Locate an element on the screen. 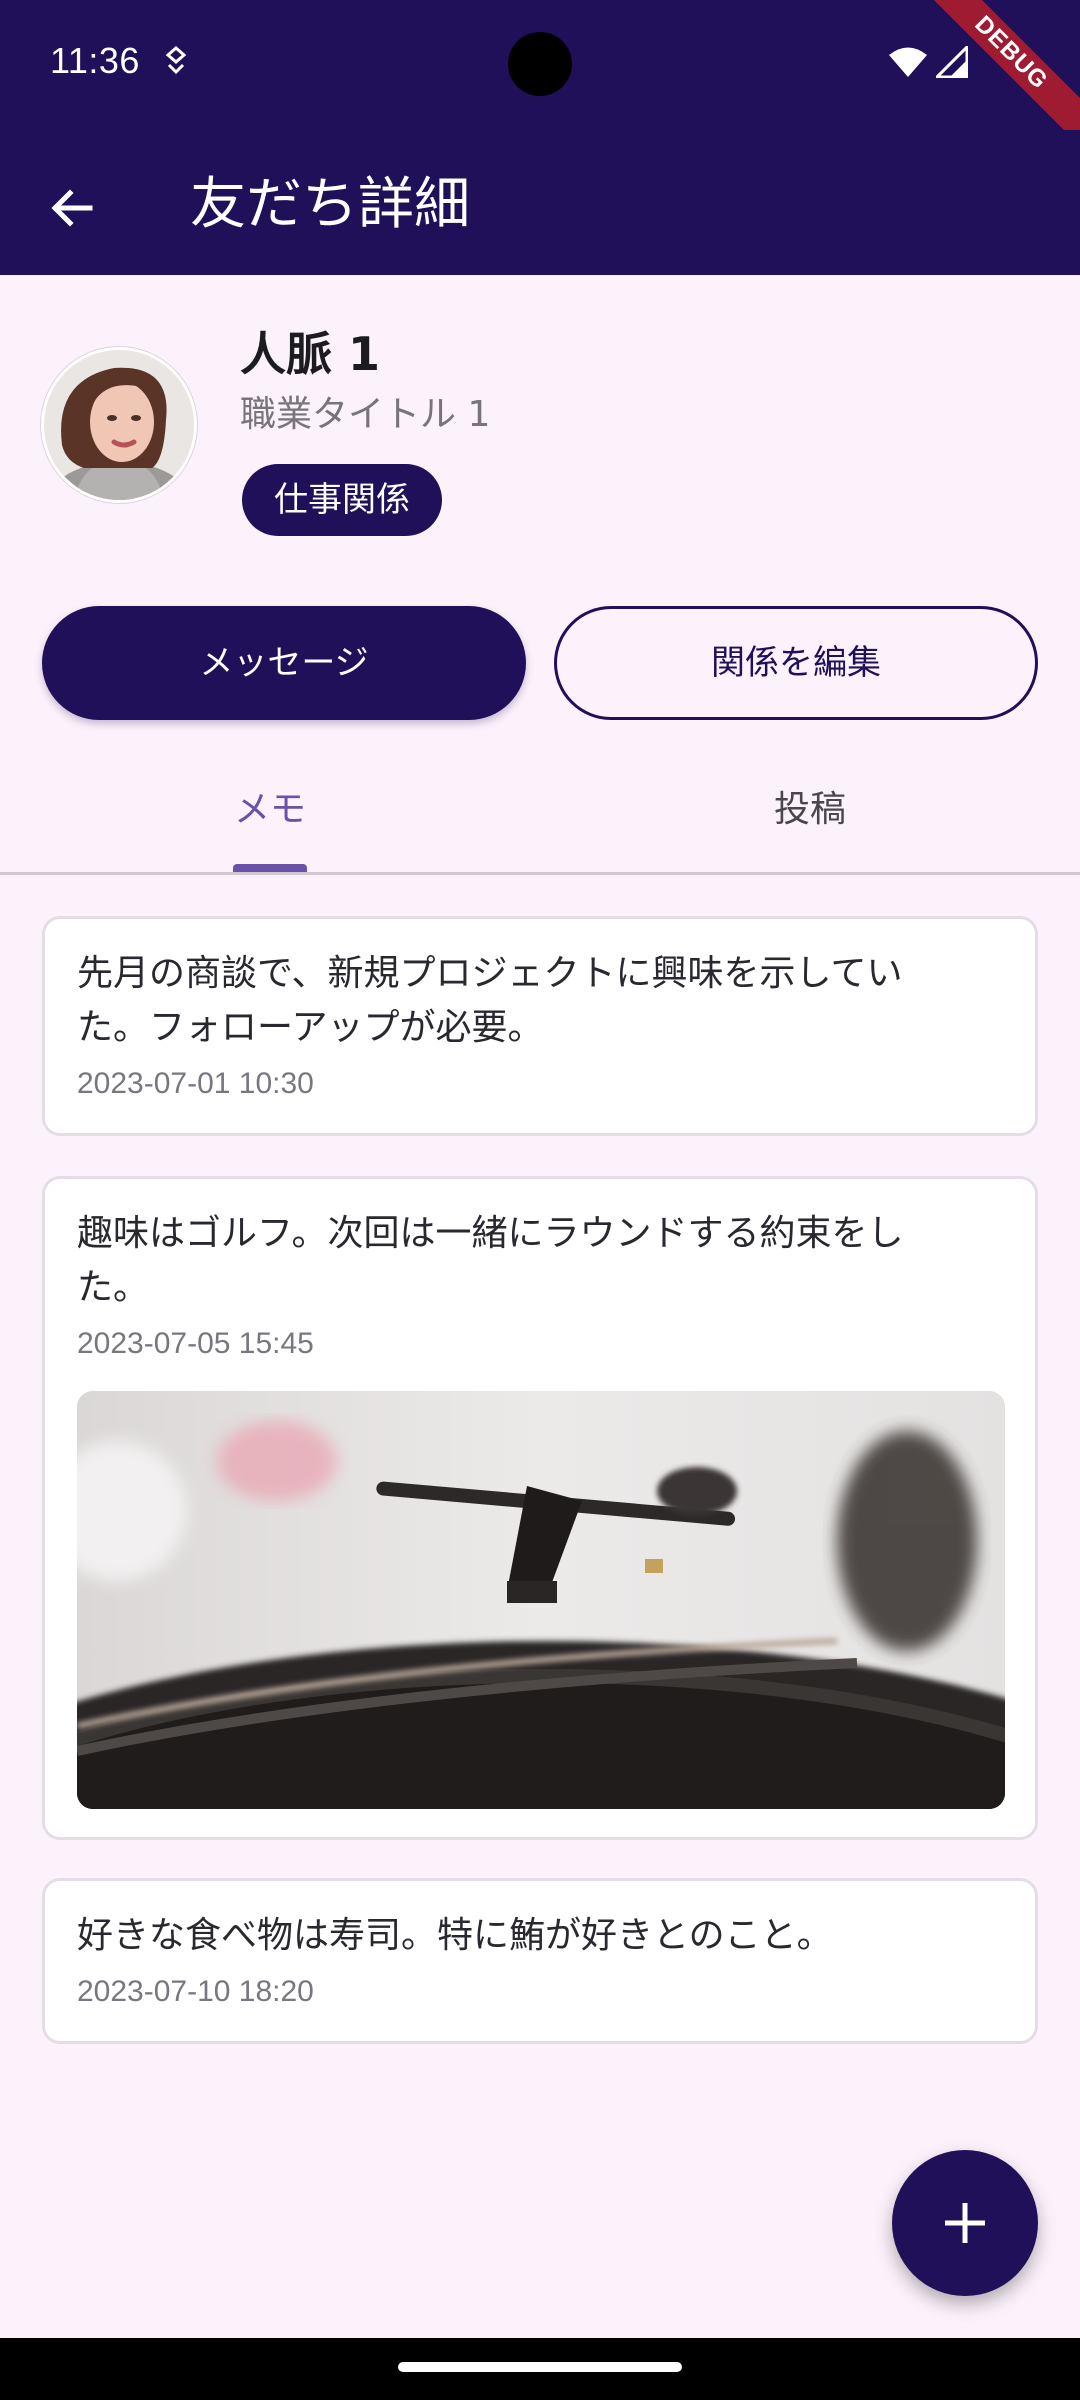  profile-job-title: 職業タイトル 1 is located at coordinates (365, 414).